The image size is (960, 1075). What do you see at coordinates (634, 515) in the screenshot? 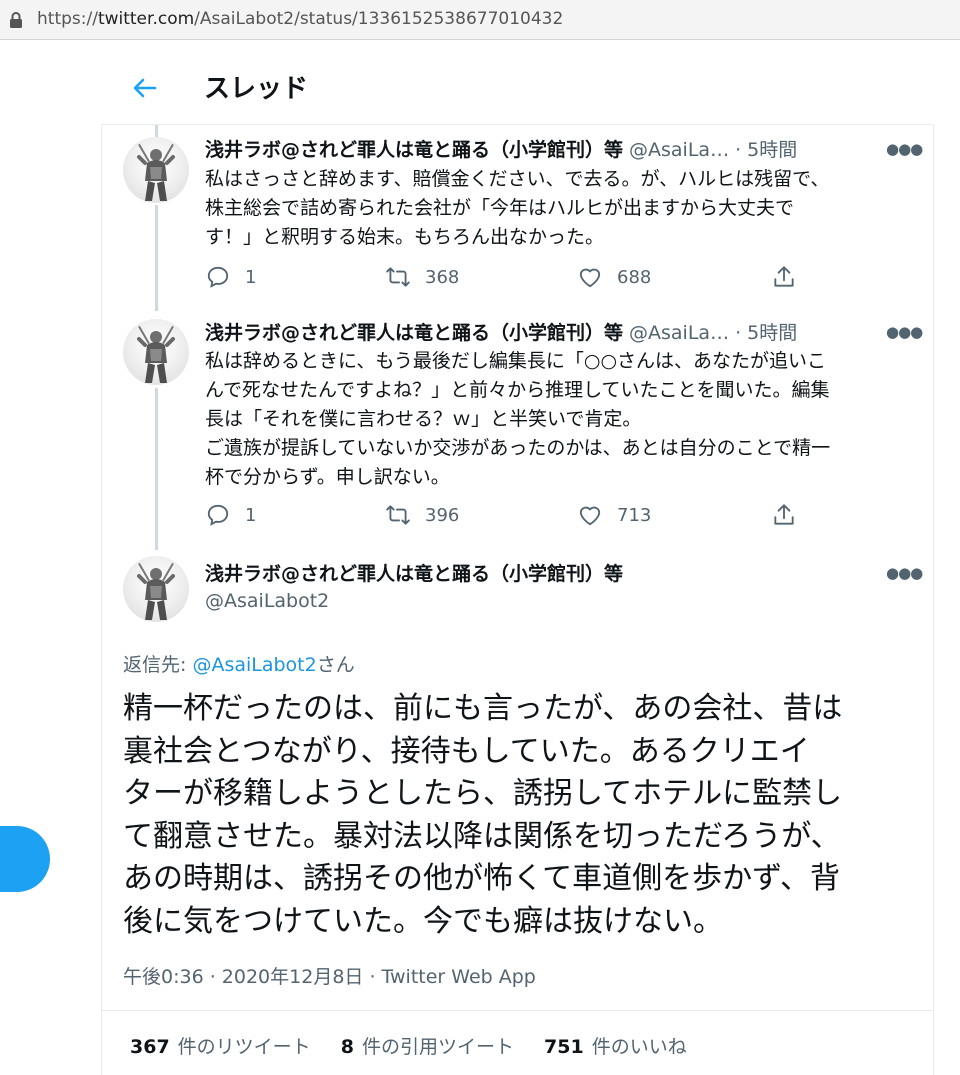
I see `like-count: 713` at bounding box center [634, 515].